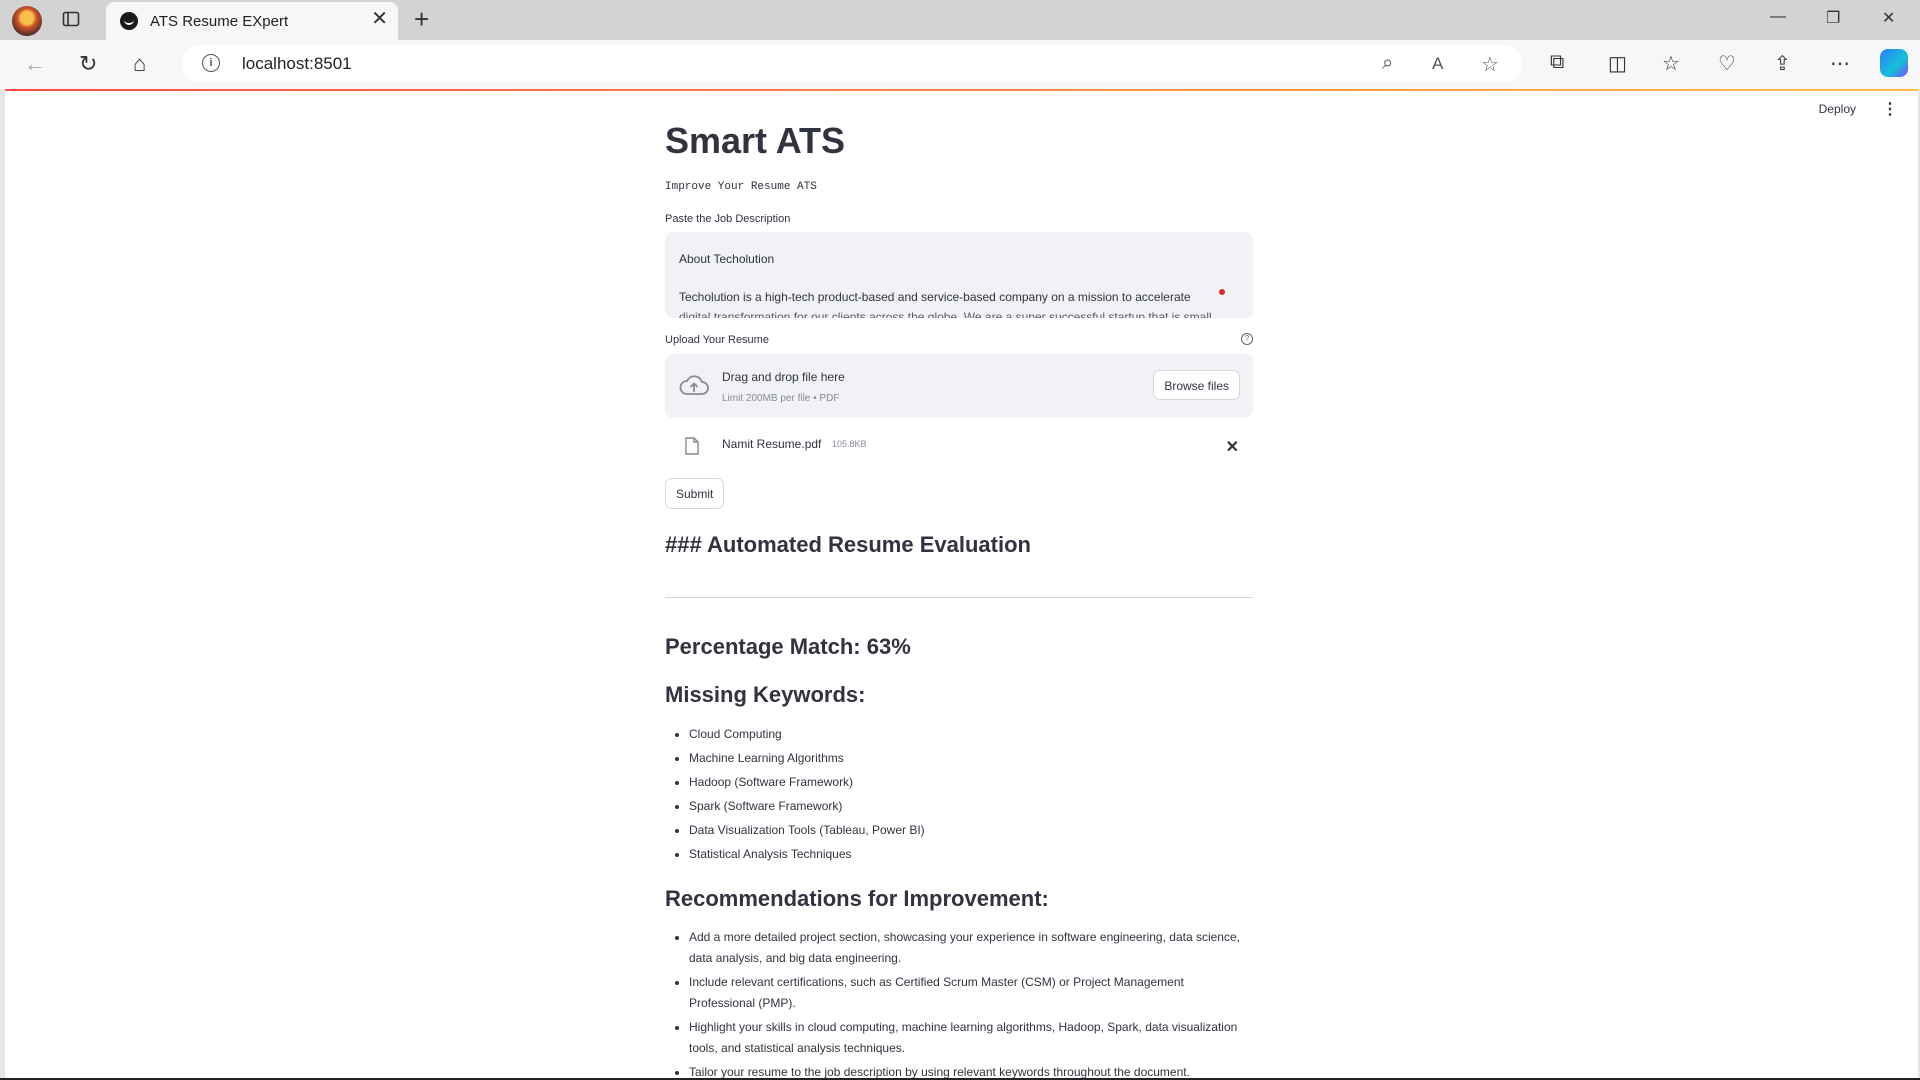  I want to click on close-window-icon: ✕, so click(1888, 18).